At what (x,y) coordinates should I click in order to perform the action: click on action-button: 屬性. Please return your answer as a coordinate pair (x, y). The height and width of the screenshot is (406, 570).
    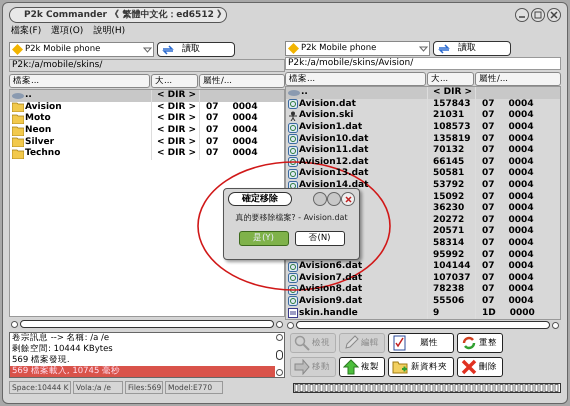
    Looking at the image, I should click on (421, 343).